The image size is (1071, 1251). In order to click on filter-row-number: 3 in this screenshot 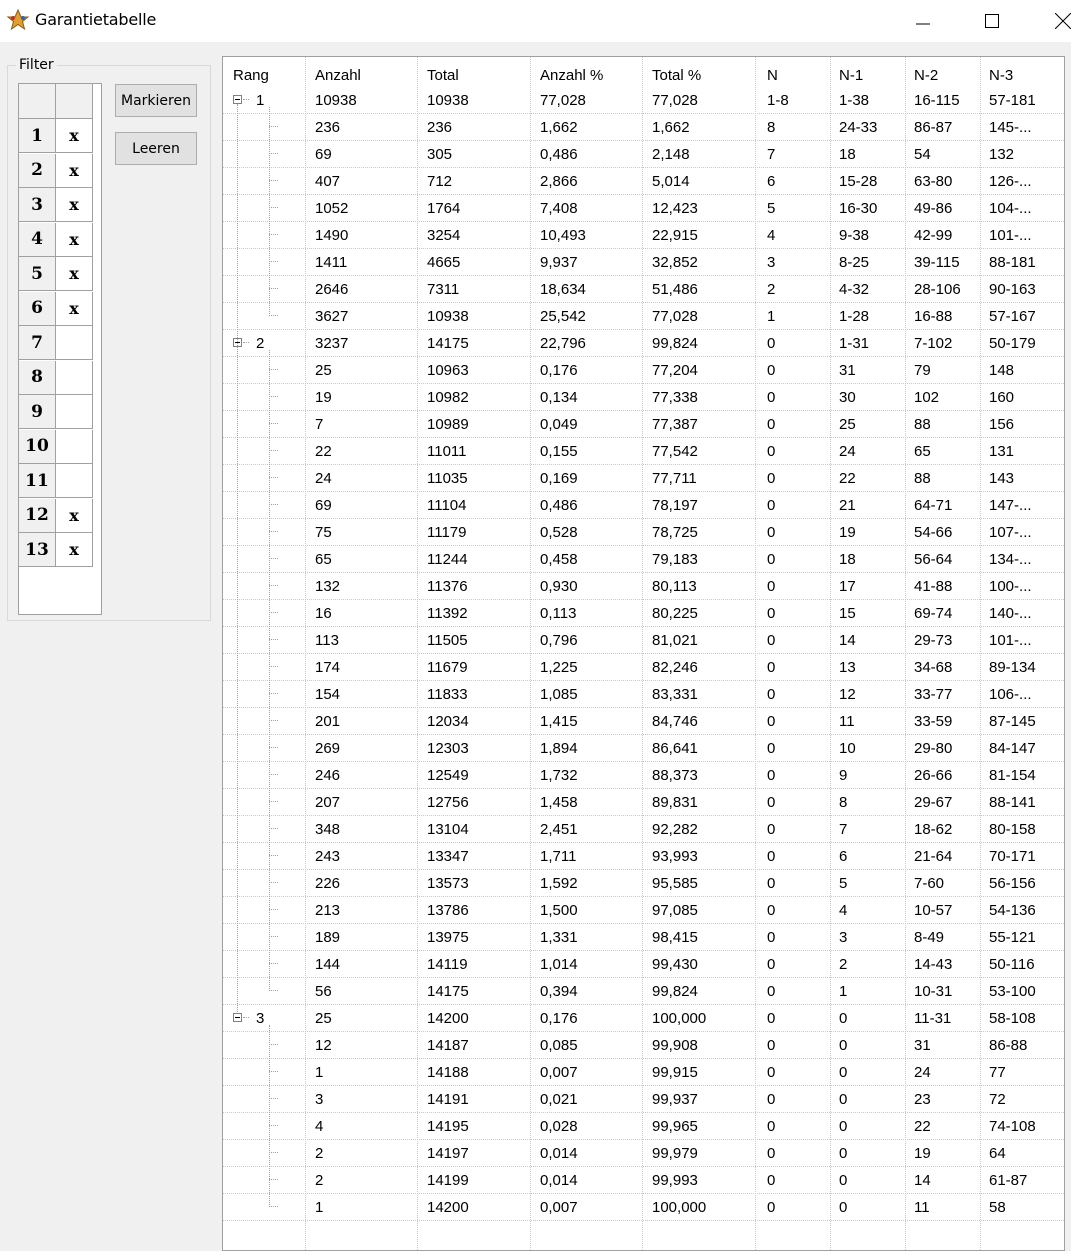, I will do `click(37, 205)`.